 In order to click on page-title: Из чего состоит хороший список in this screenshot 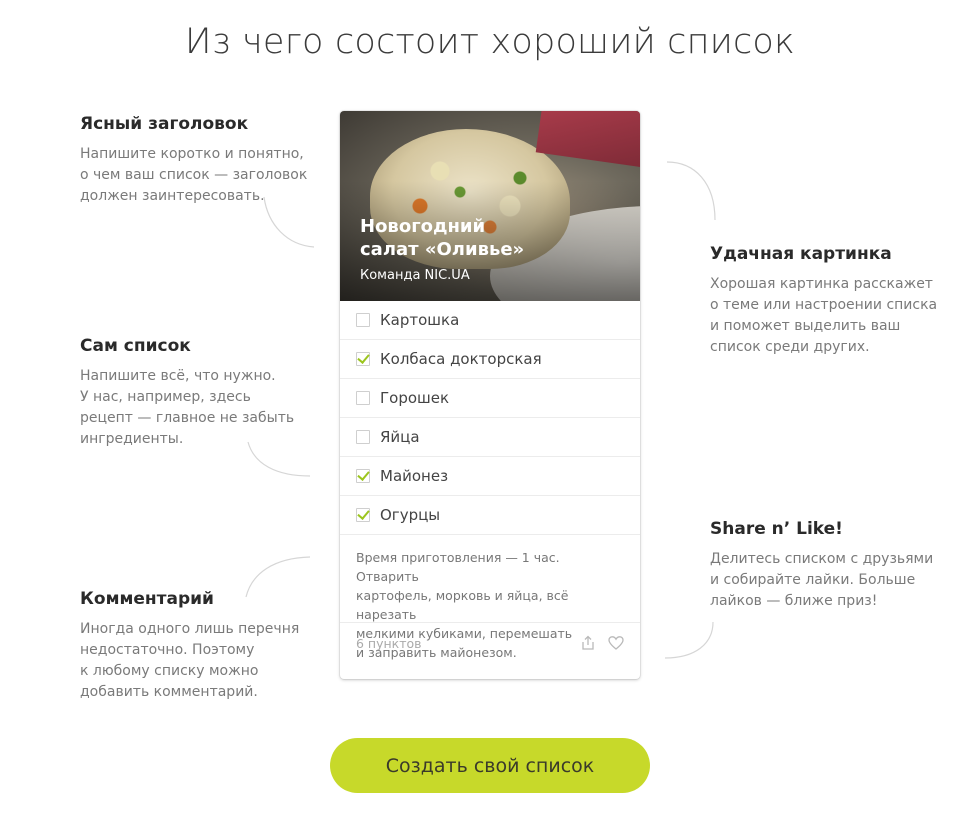, I will do `click(489, 42)`.